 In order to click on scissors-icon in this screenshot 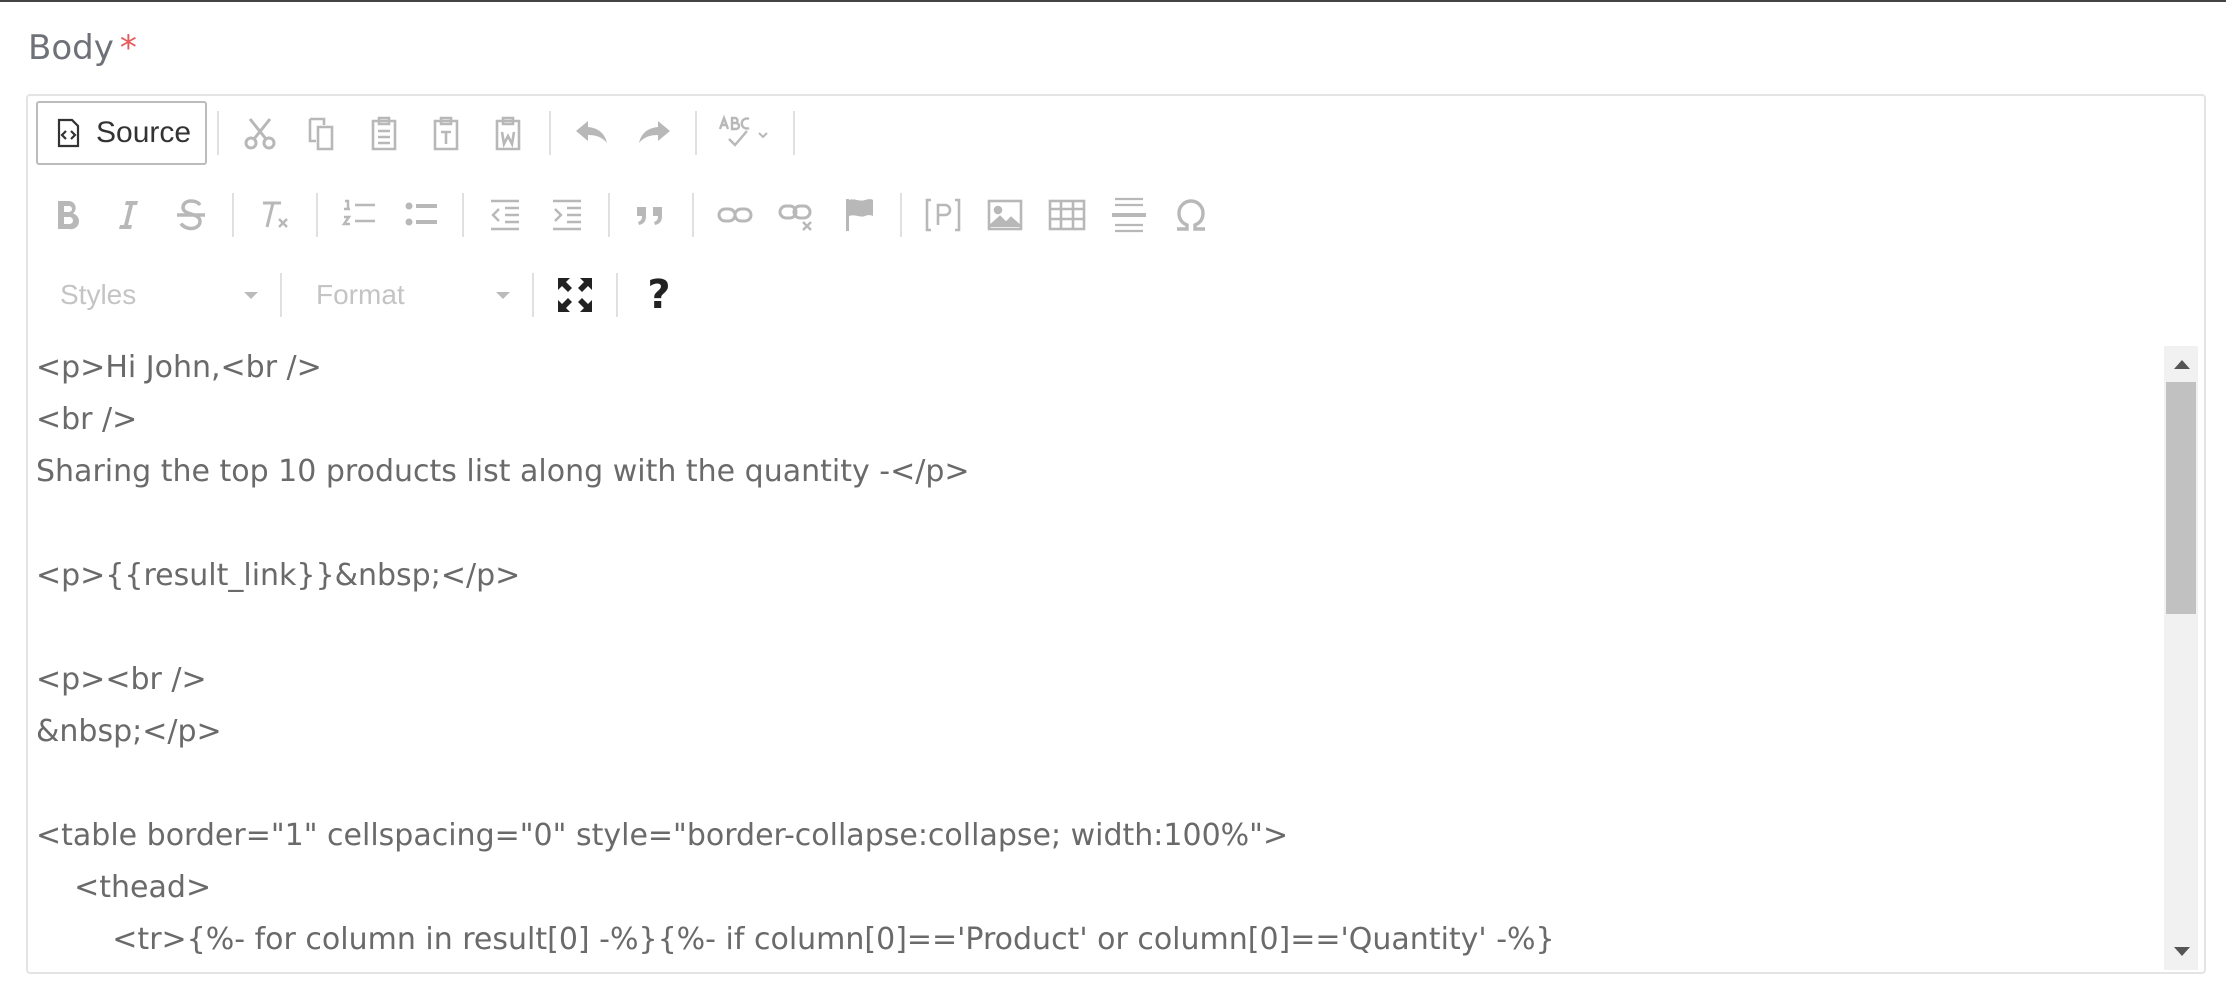, I will do `click(260, 134)`.